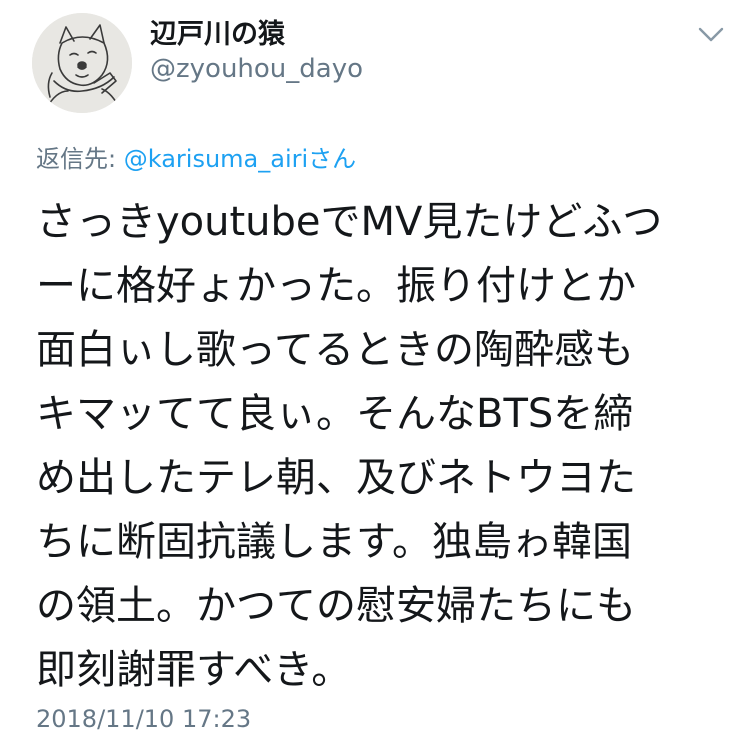 The image size is (750, 751). Describe the element at coordinates (256, 69) in the screenshot. I see `user-handle: @zyouhou_dayo` at that location.